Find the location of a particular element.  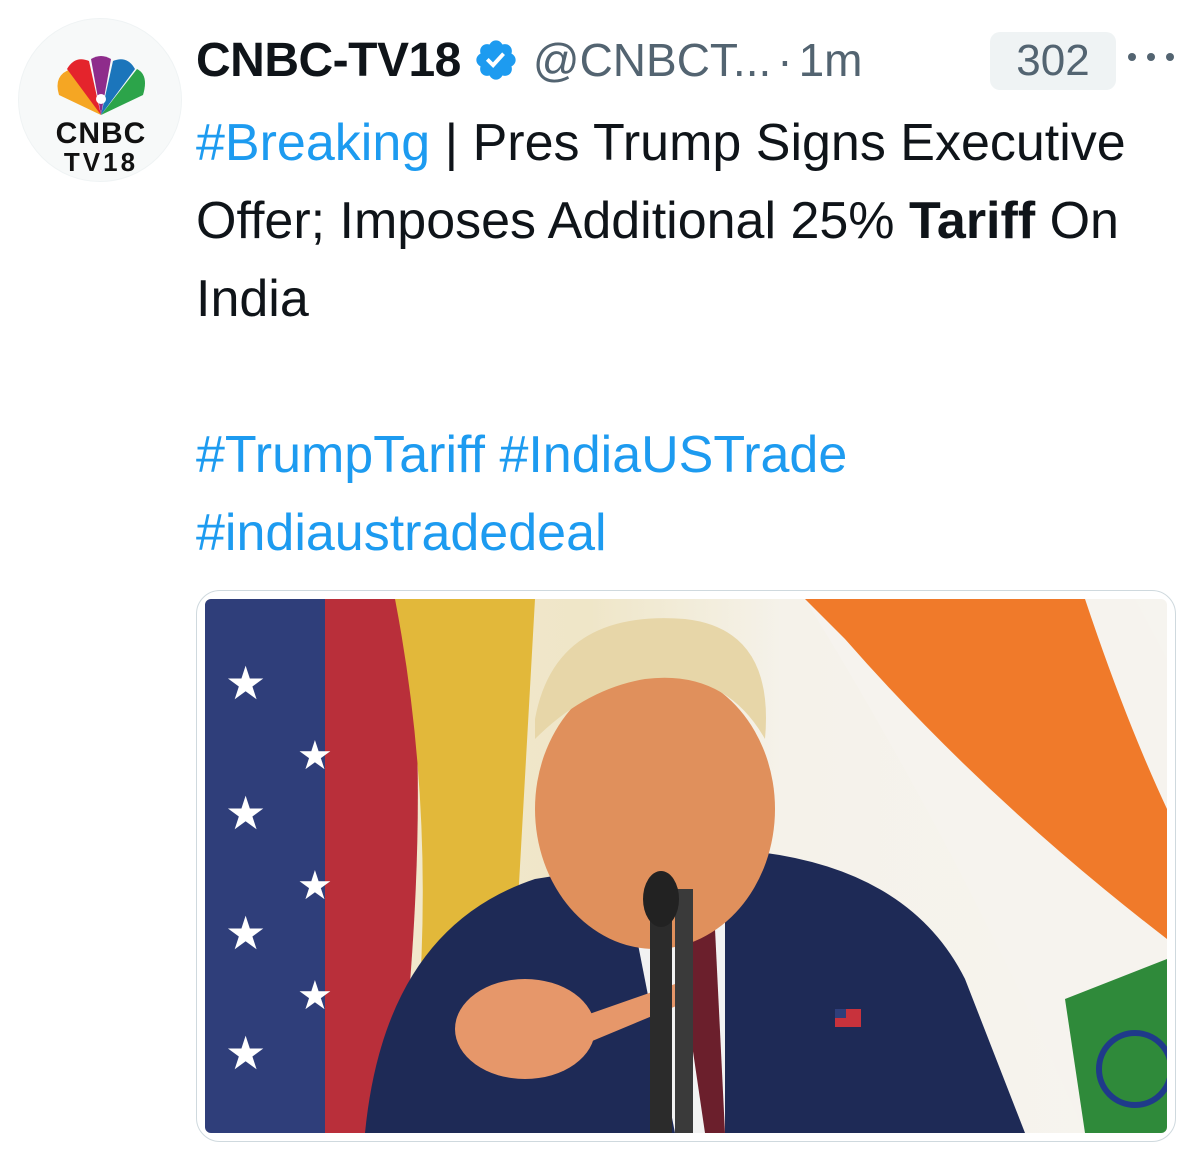

tweet-header: CNBC-TV18 @CNBCT... · 1m is located at coordinates (529, 60).